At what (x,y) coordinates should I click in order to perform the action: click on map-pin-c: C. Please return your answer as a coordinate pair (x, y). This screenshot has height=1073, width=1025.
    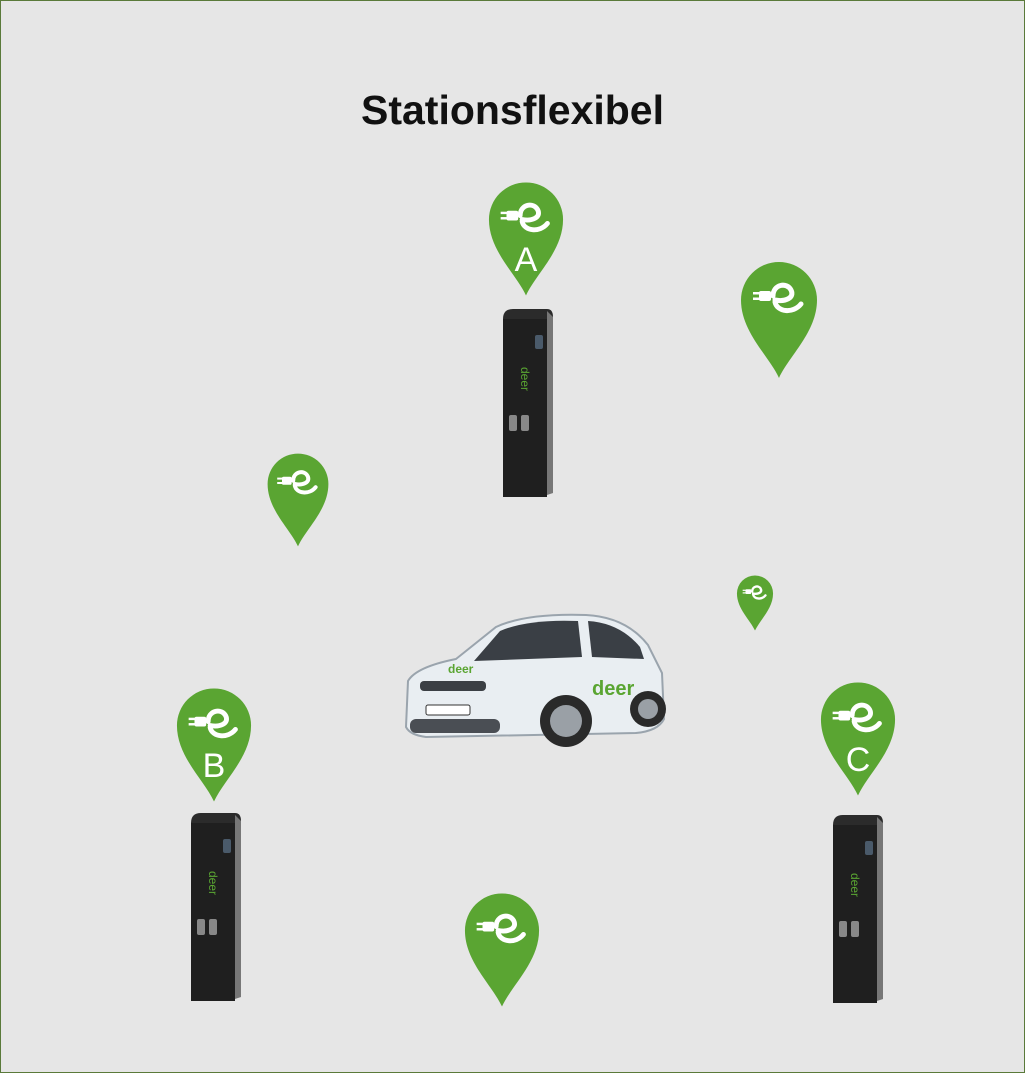
    Looking at the image, I should click on (858, 739).